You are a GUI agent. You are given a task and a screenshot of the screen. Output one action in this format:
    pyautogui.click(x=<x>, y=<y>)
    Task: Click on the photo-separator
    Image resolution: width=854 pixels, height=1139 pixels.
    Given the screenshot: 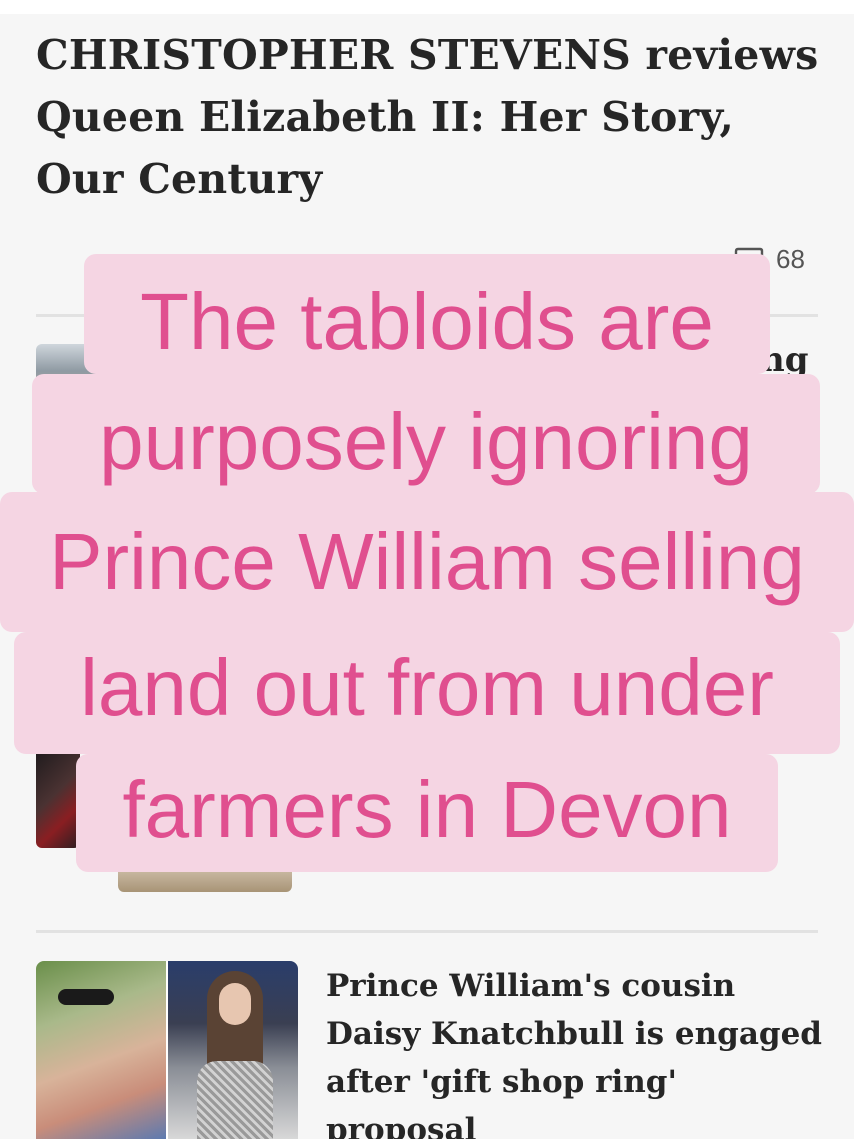 What is the action you would take?
    pyautogui.click(x=167, y=1050)
    